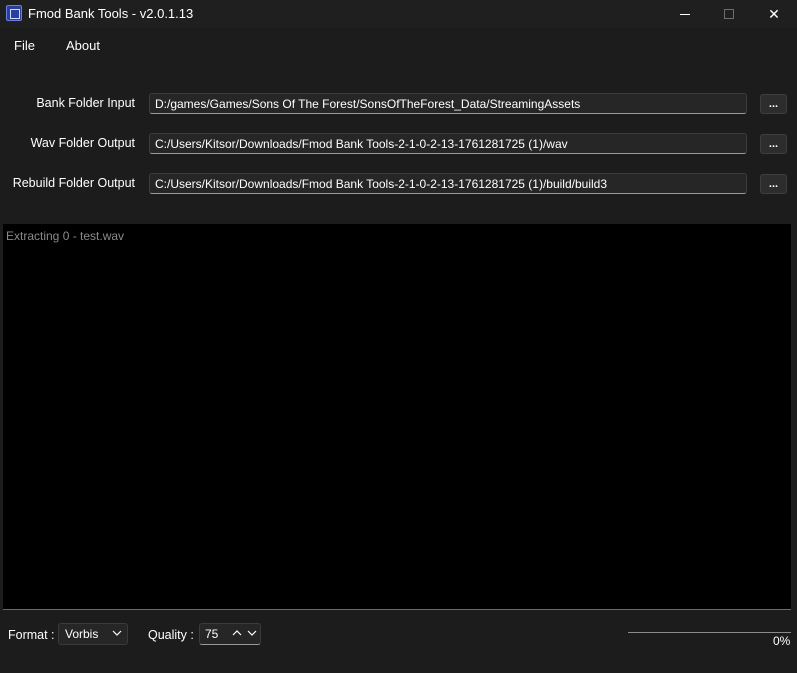 Image resolution: width=797 pixels, height=673 pixels. I want to click on wav-folder-output-label: Wav Folder Output, so click(82, 143).